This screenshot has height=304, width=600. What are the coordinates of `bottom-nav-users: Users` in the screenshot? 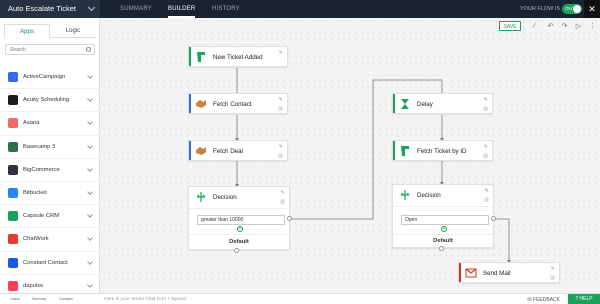 It's located at (15, 299).